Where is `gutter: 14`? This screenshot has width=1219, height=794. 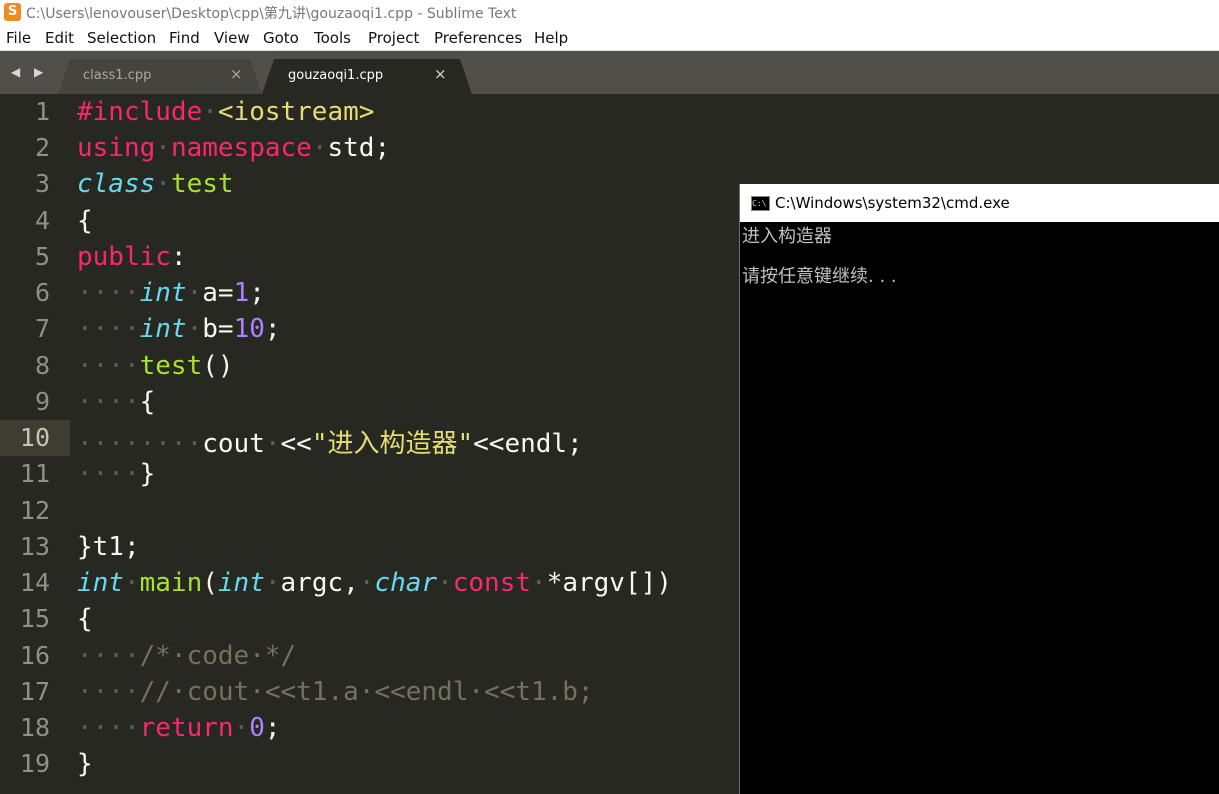 gutter: 14 is located at coordinates (35, 583).